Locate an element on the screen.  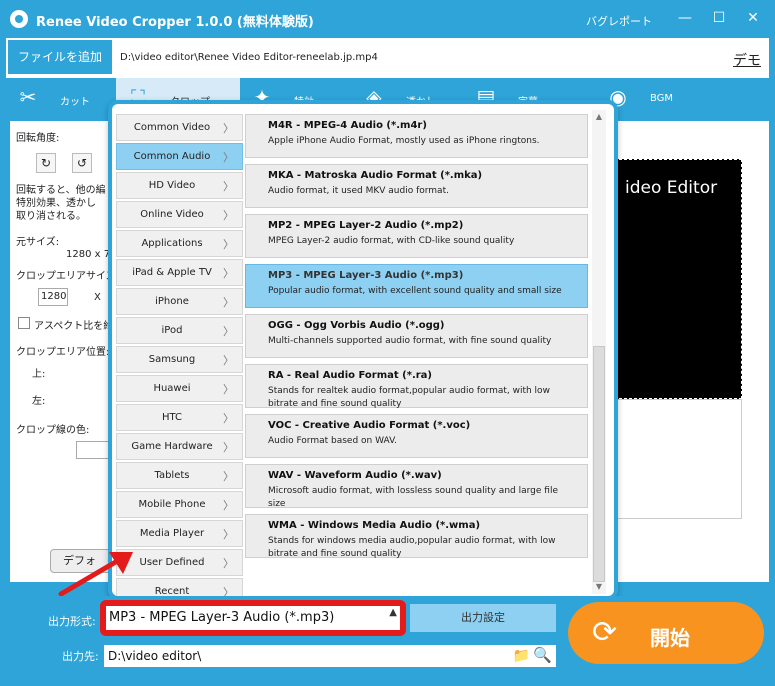
crop-size-separator: X is located at coordinates (97, 297).